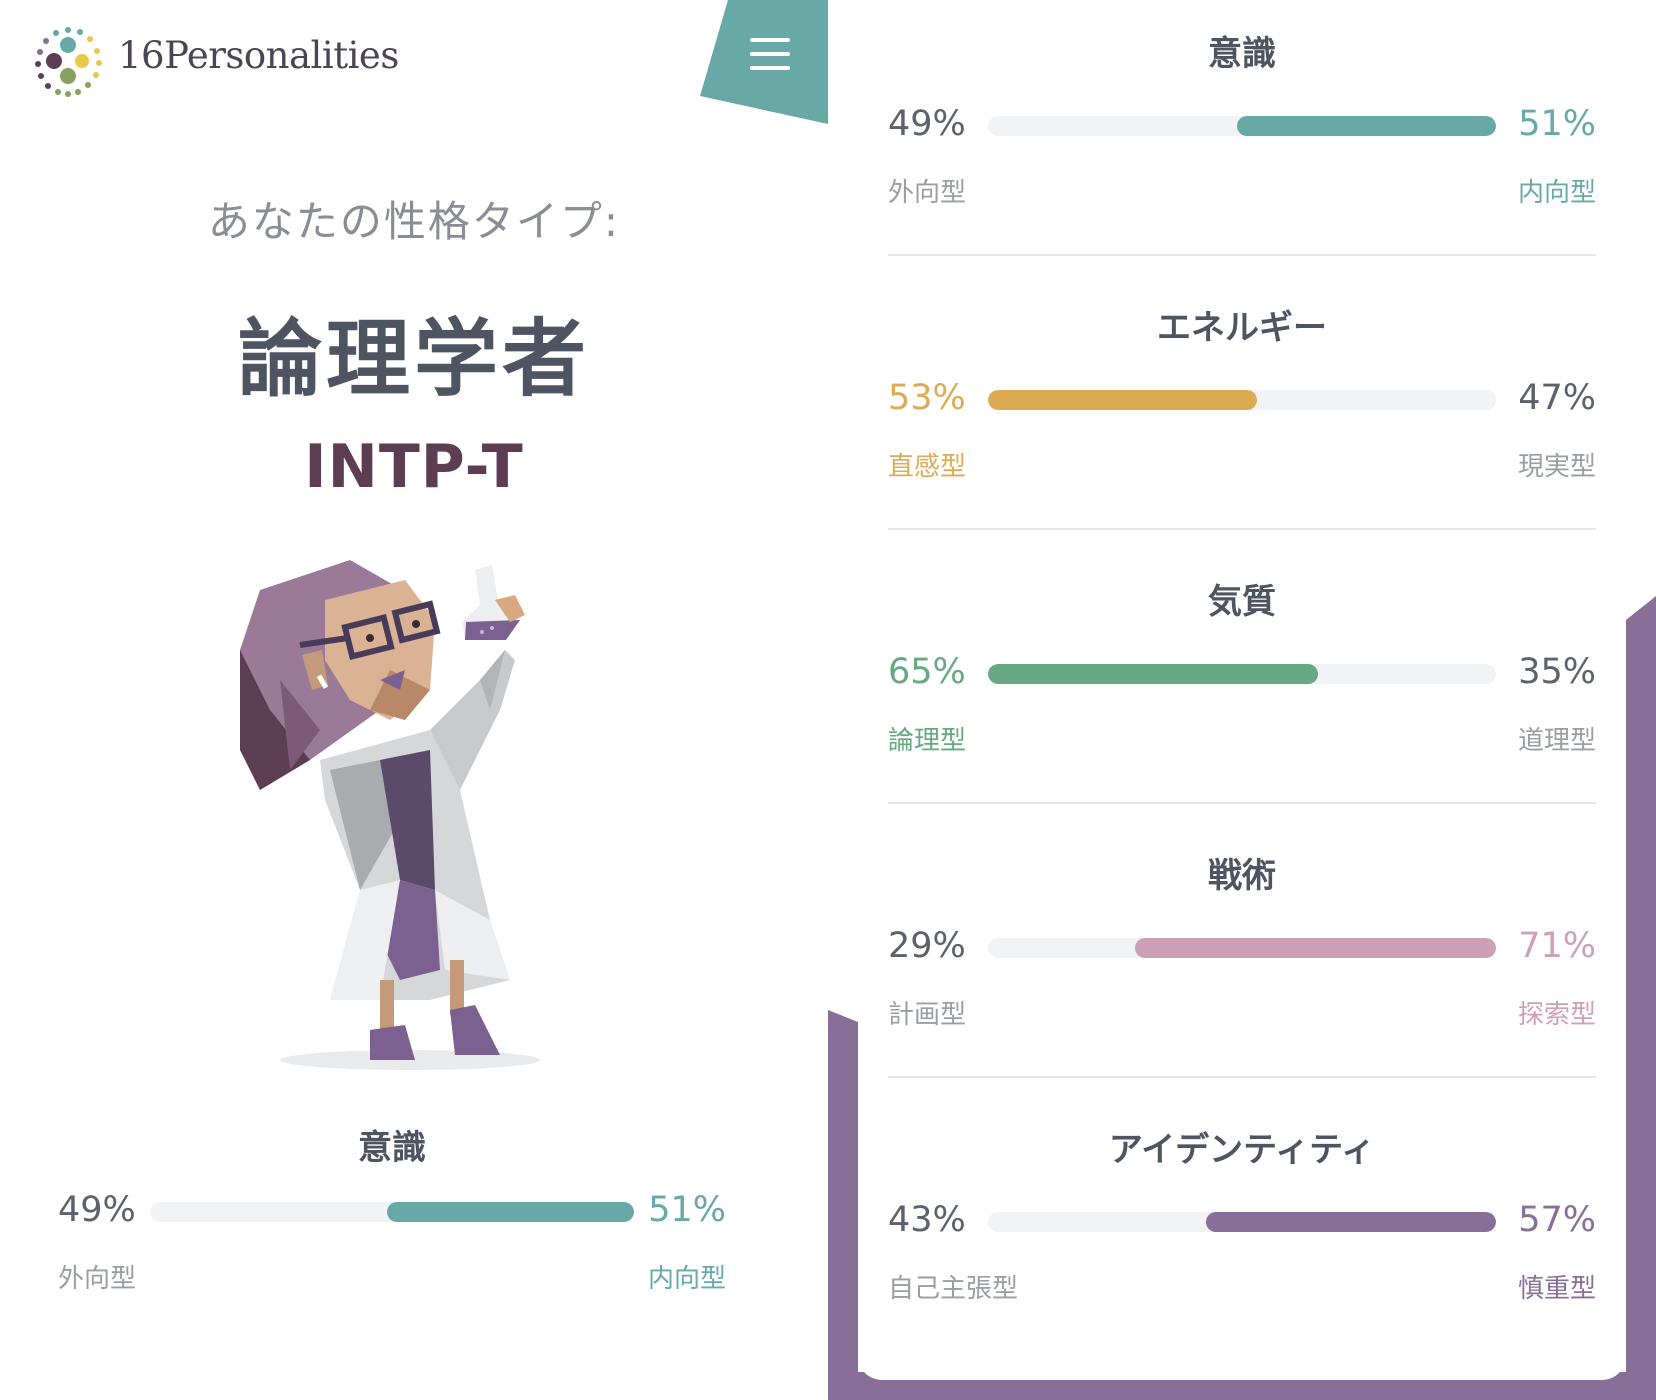 This screenshot has width=1656, height=1400. I want to click on trait-left-label: 自己主張型, so click(953, 1289).